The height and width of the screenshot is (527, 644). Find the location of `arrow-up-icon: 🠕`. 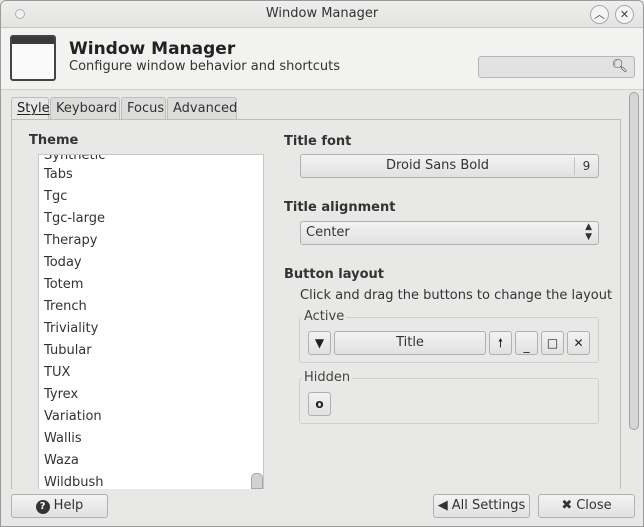

arrow-up-icon: 🠕 is located at coordinates (500, 343).